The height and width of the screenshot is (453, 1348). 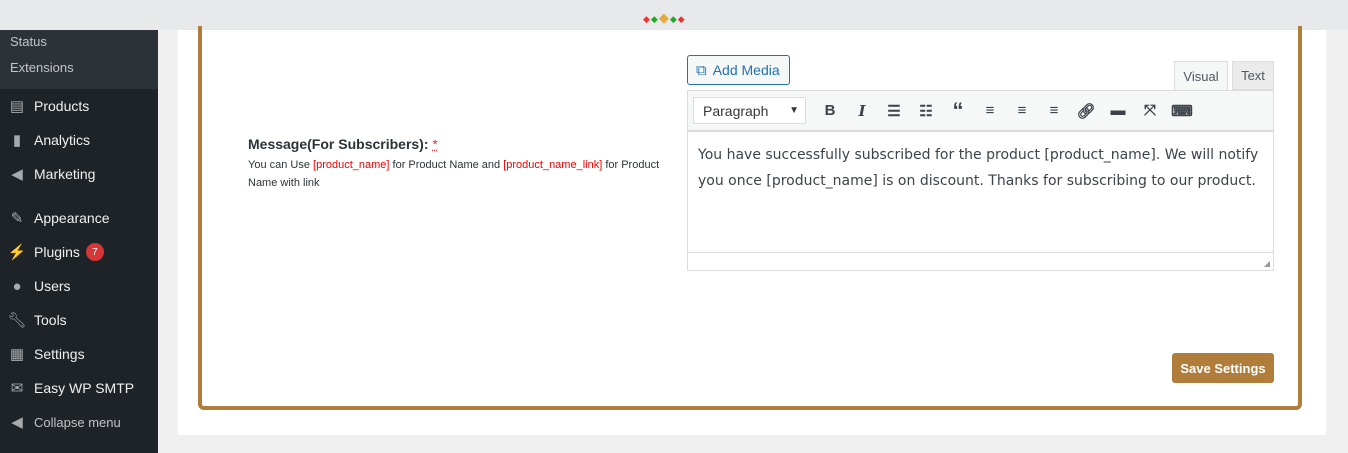 I want to click on add-media-button: ⧉ Add Media, so click(x=738, y=70).